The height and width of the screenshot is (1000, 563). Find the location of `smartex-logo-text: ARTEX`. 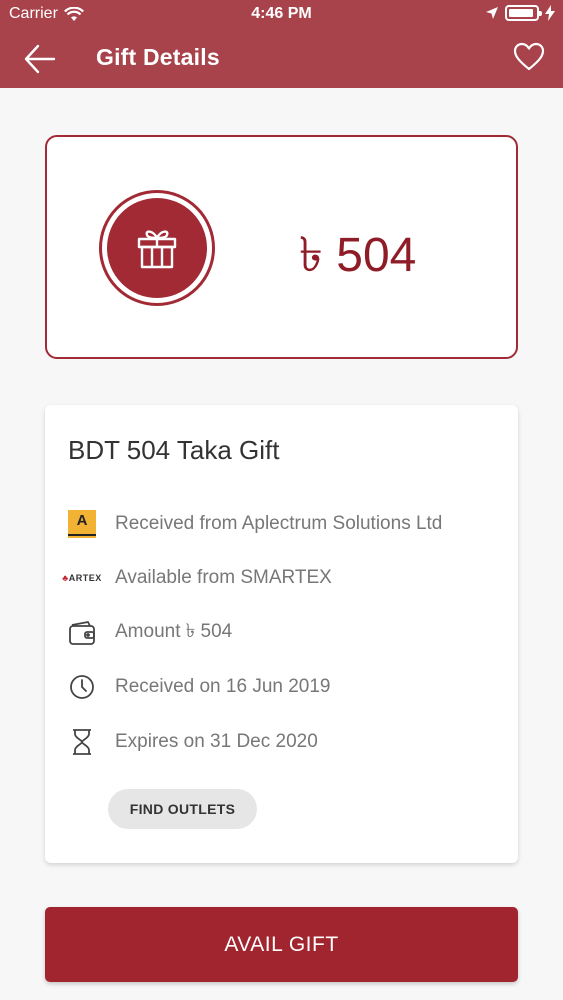

smartex-logo-text: ARTEX is located at coordinates (85, 577).